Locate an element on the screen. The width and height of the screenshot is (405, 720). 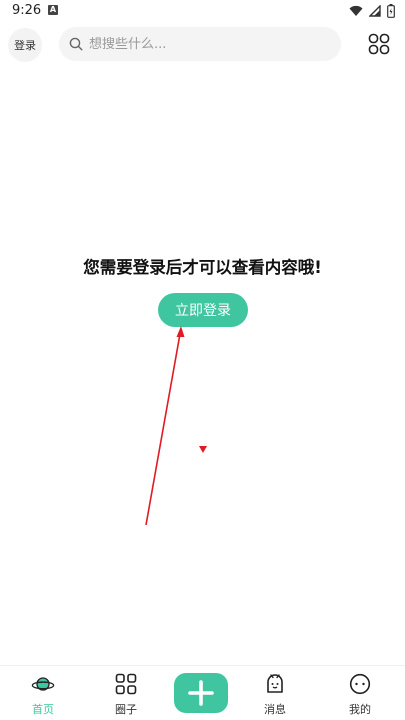
bell-face-icon is located at coordinates (275, 684).